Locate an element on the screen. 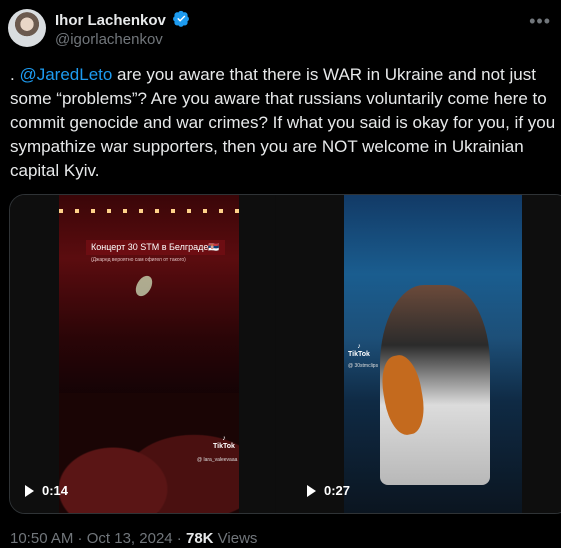  views-count: 78K is located at coordinates (199, 538).